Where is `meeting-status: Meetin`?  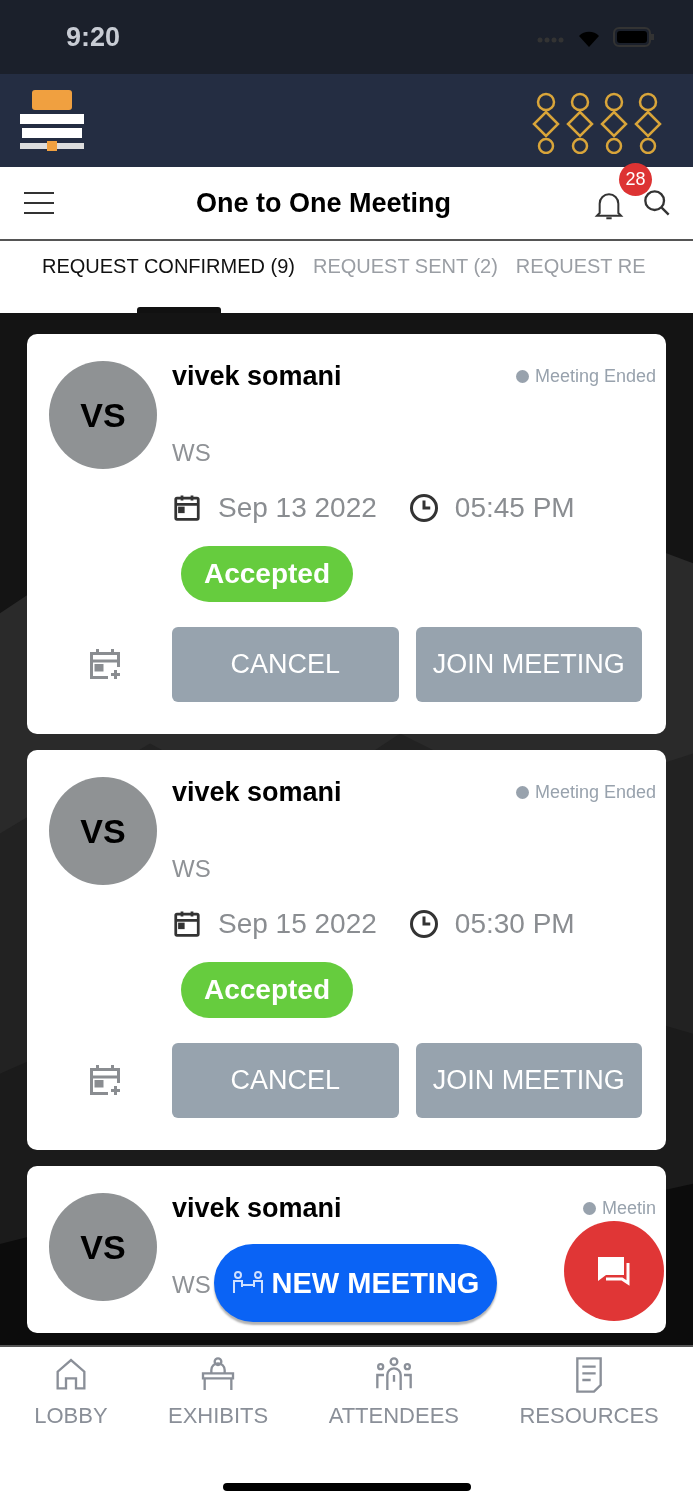 meeting-status: Meetin is located at coordinates (628, 1208).